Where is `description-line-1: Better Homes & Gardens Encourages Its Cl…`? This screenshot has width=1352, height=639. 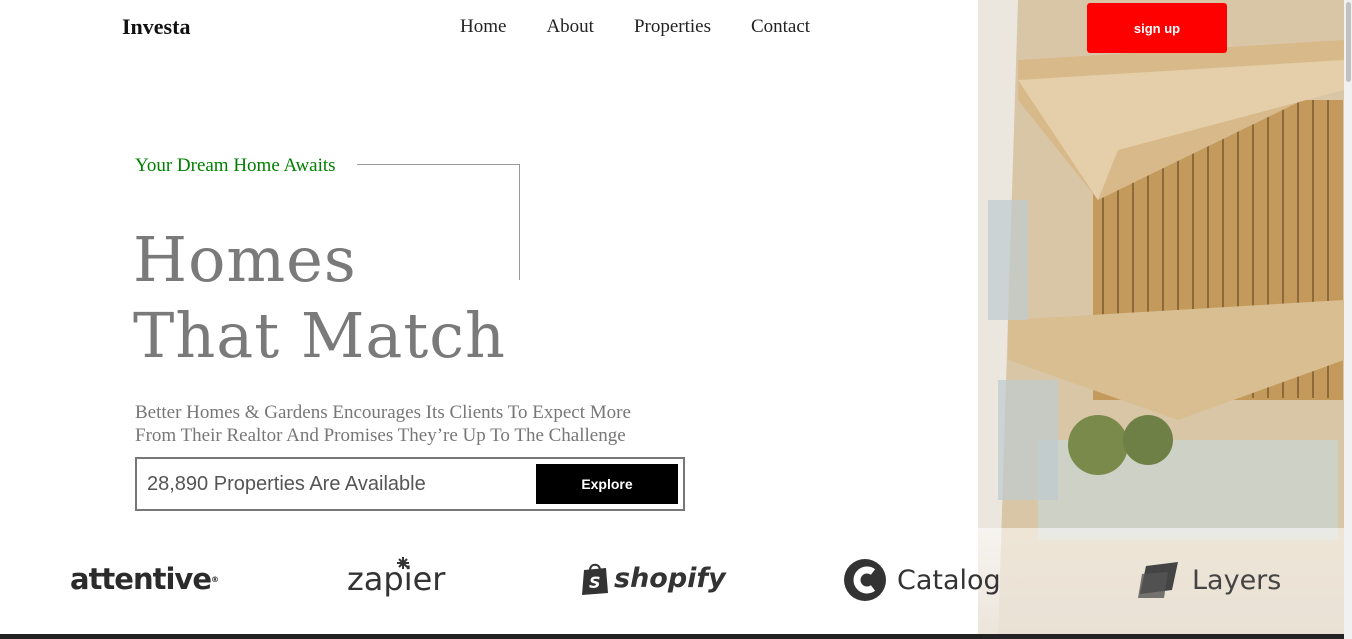 description-line-1: Better Homes & Gardens Encourages Its Cl… is located at coordinates (383, 412).